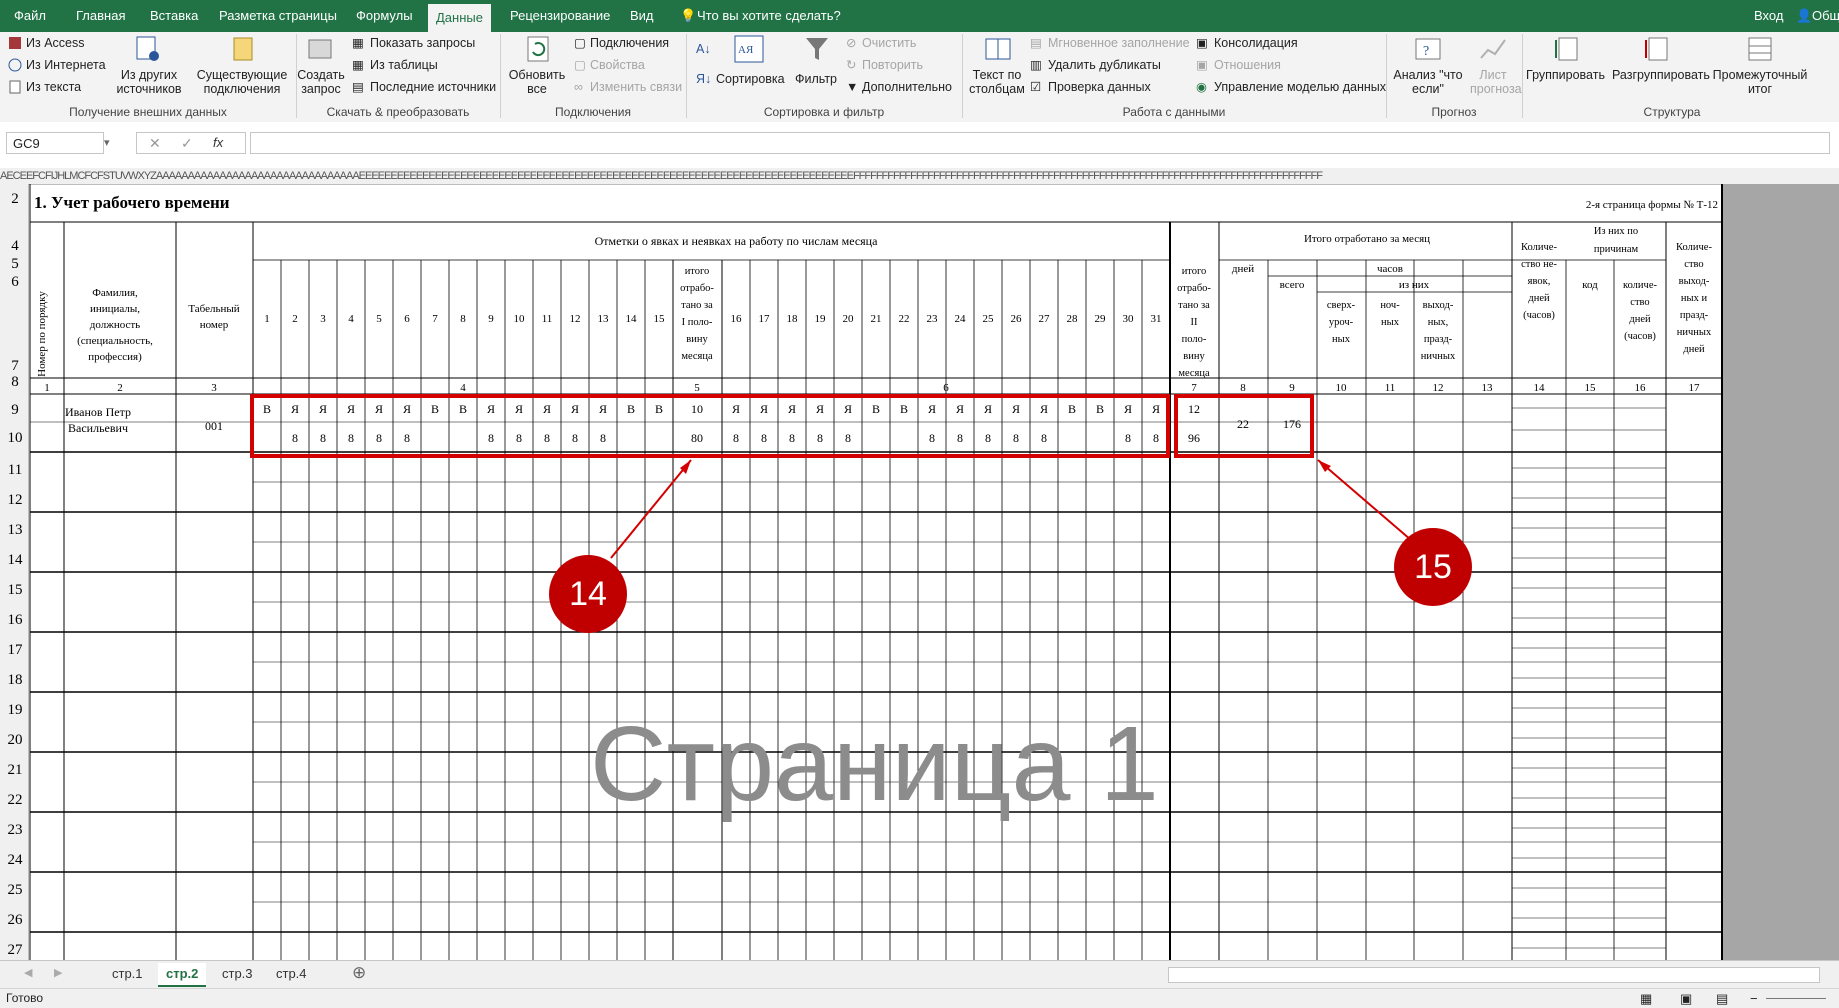  What do you see at coordinates (15, 366) in the screenshot?
I see `row-number: 7` at bounding box center [15, 366].